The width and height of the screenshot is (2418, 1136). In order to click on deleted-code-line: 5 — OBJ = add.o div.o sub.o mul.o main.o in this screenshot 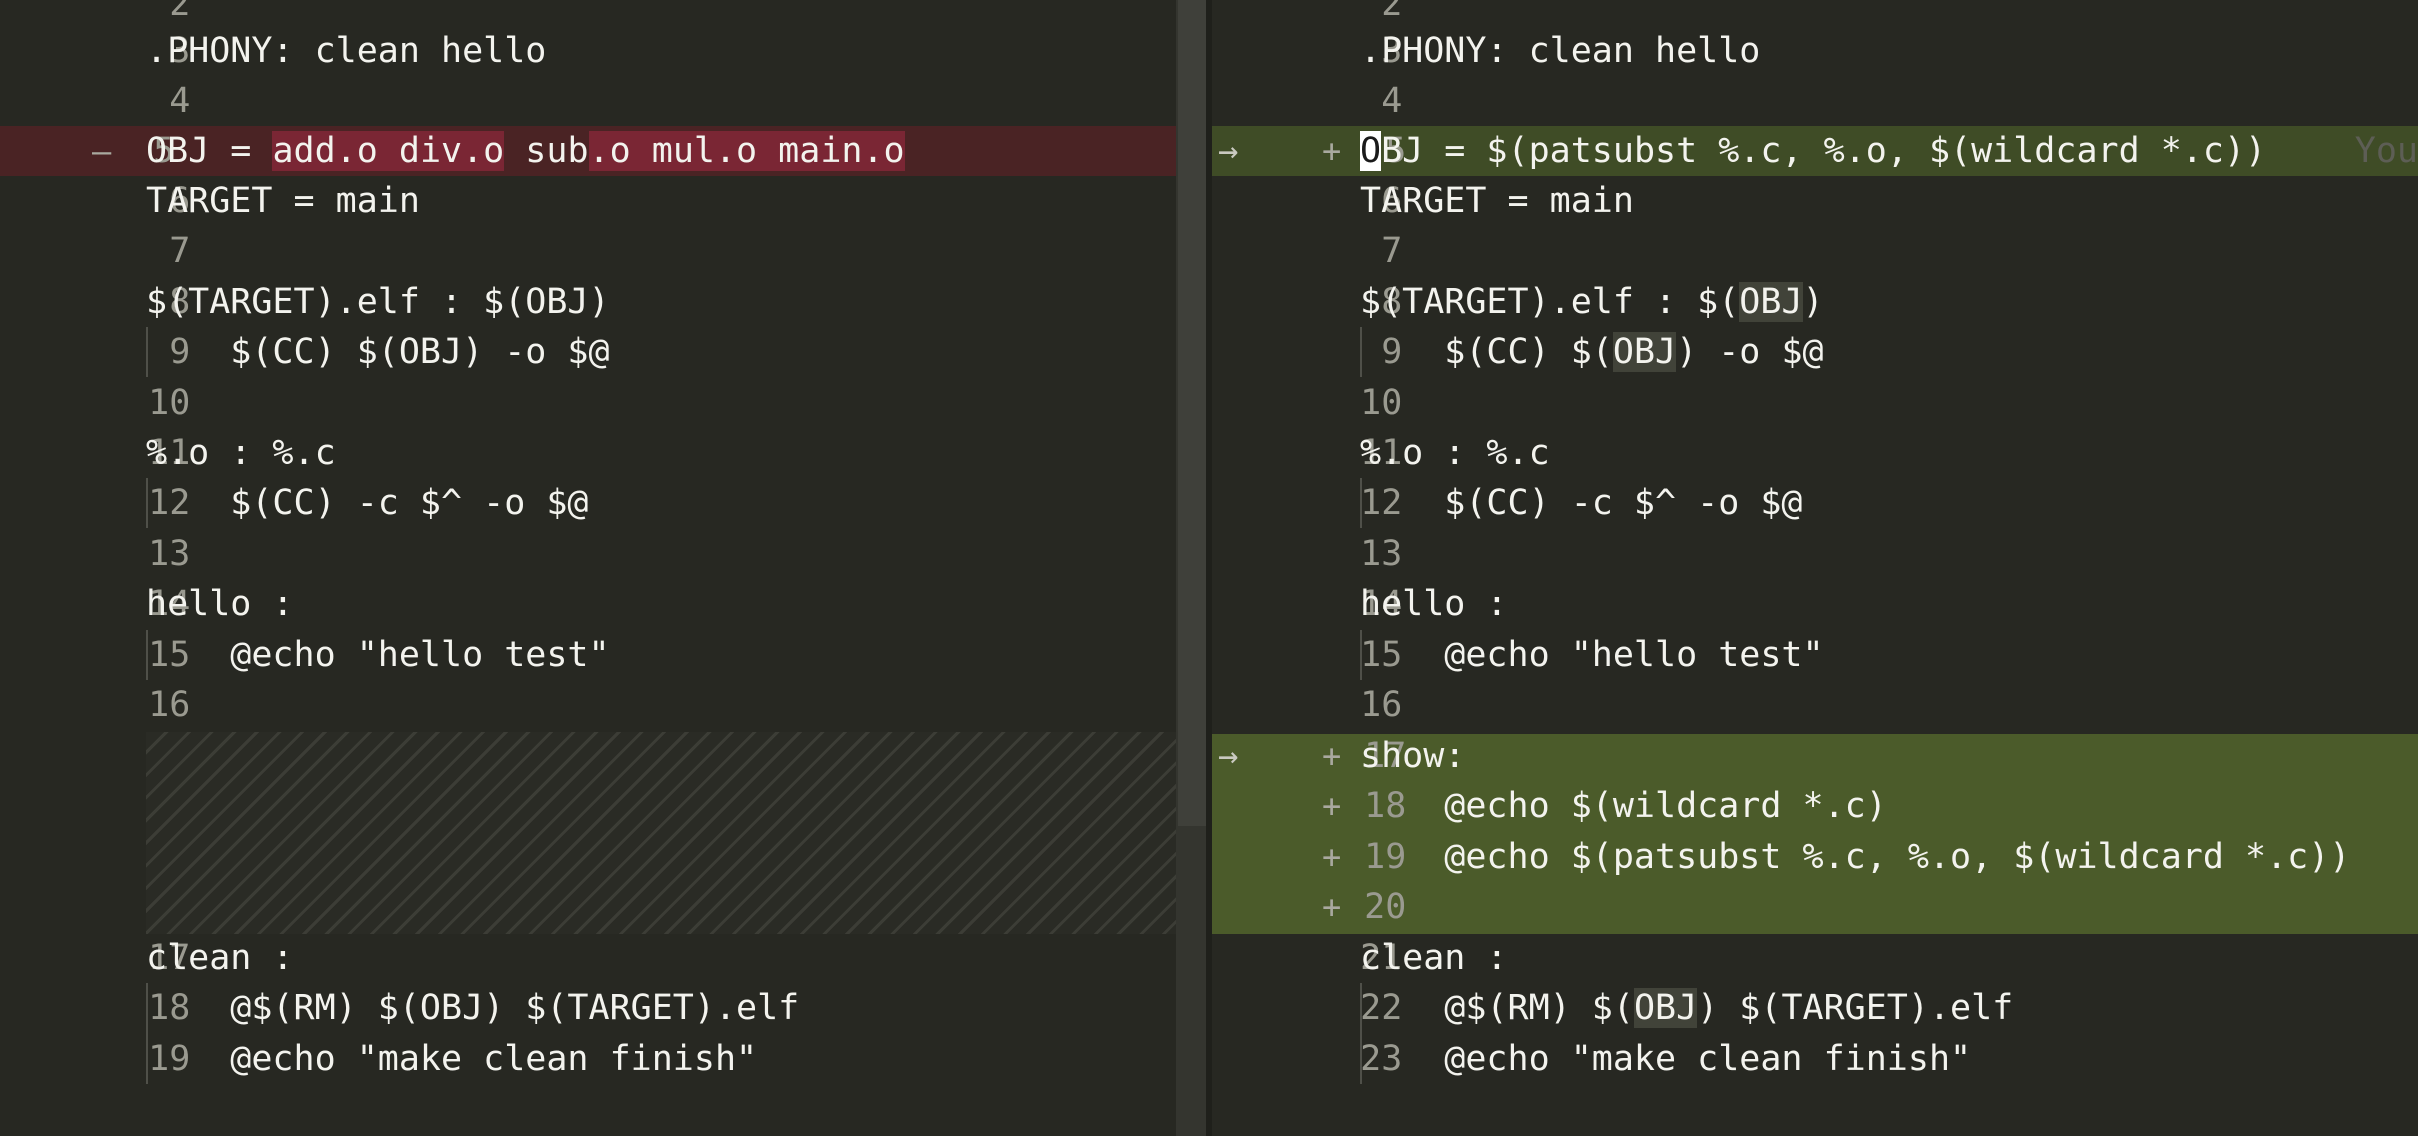, I will do `click(588, 151)`.